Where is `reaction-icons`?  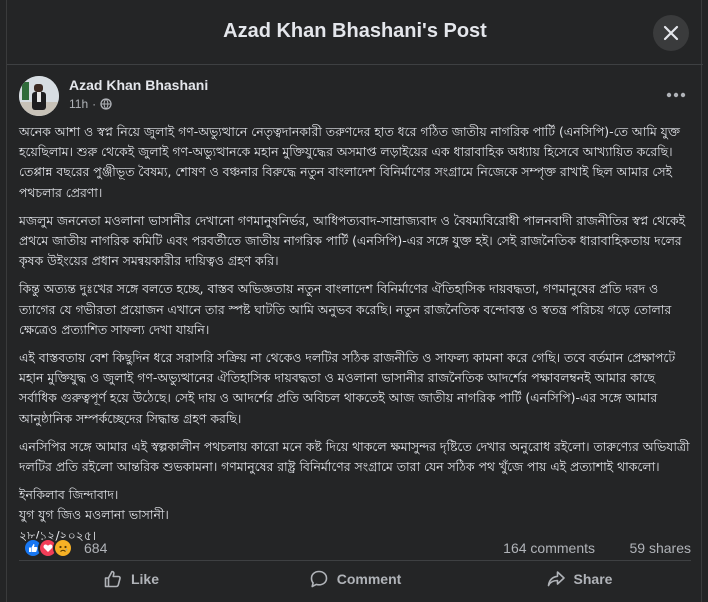
reaction-icons is located at coordinates (48, 548).